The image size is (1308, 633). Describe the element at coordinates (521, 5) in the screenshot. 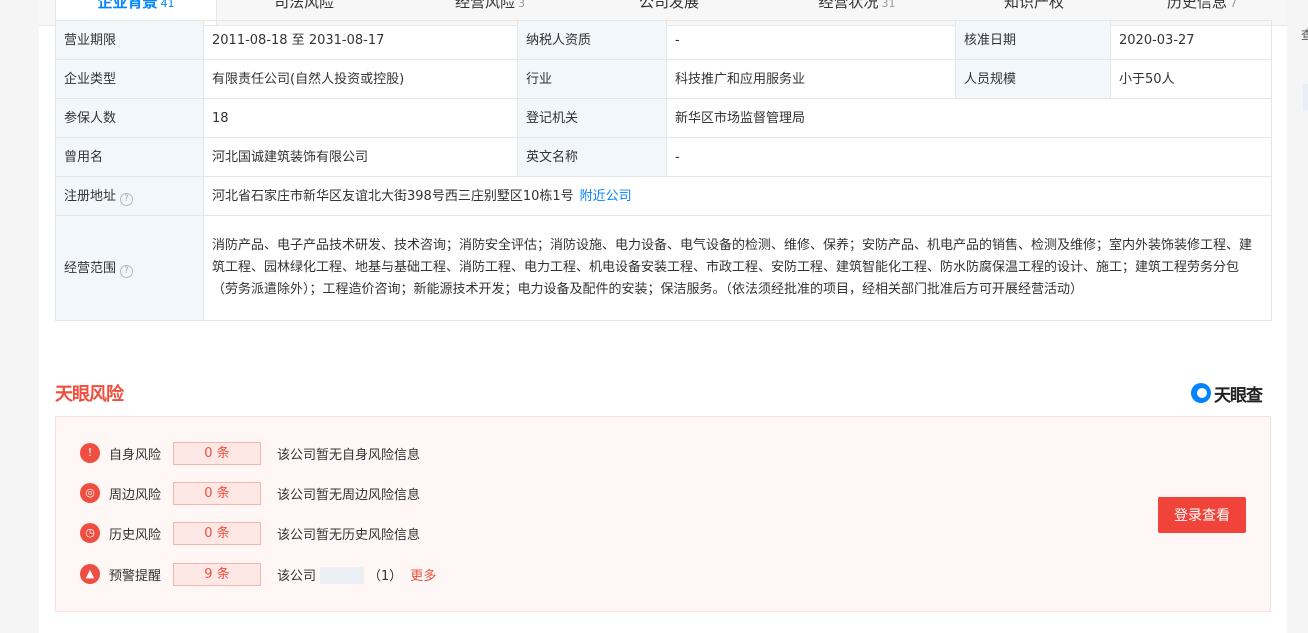

I see `tab-count: 3` at that location.